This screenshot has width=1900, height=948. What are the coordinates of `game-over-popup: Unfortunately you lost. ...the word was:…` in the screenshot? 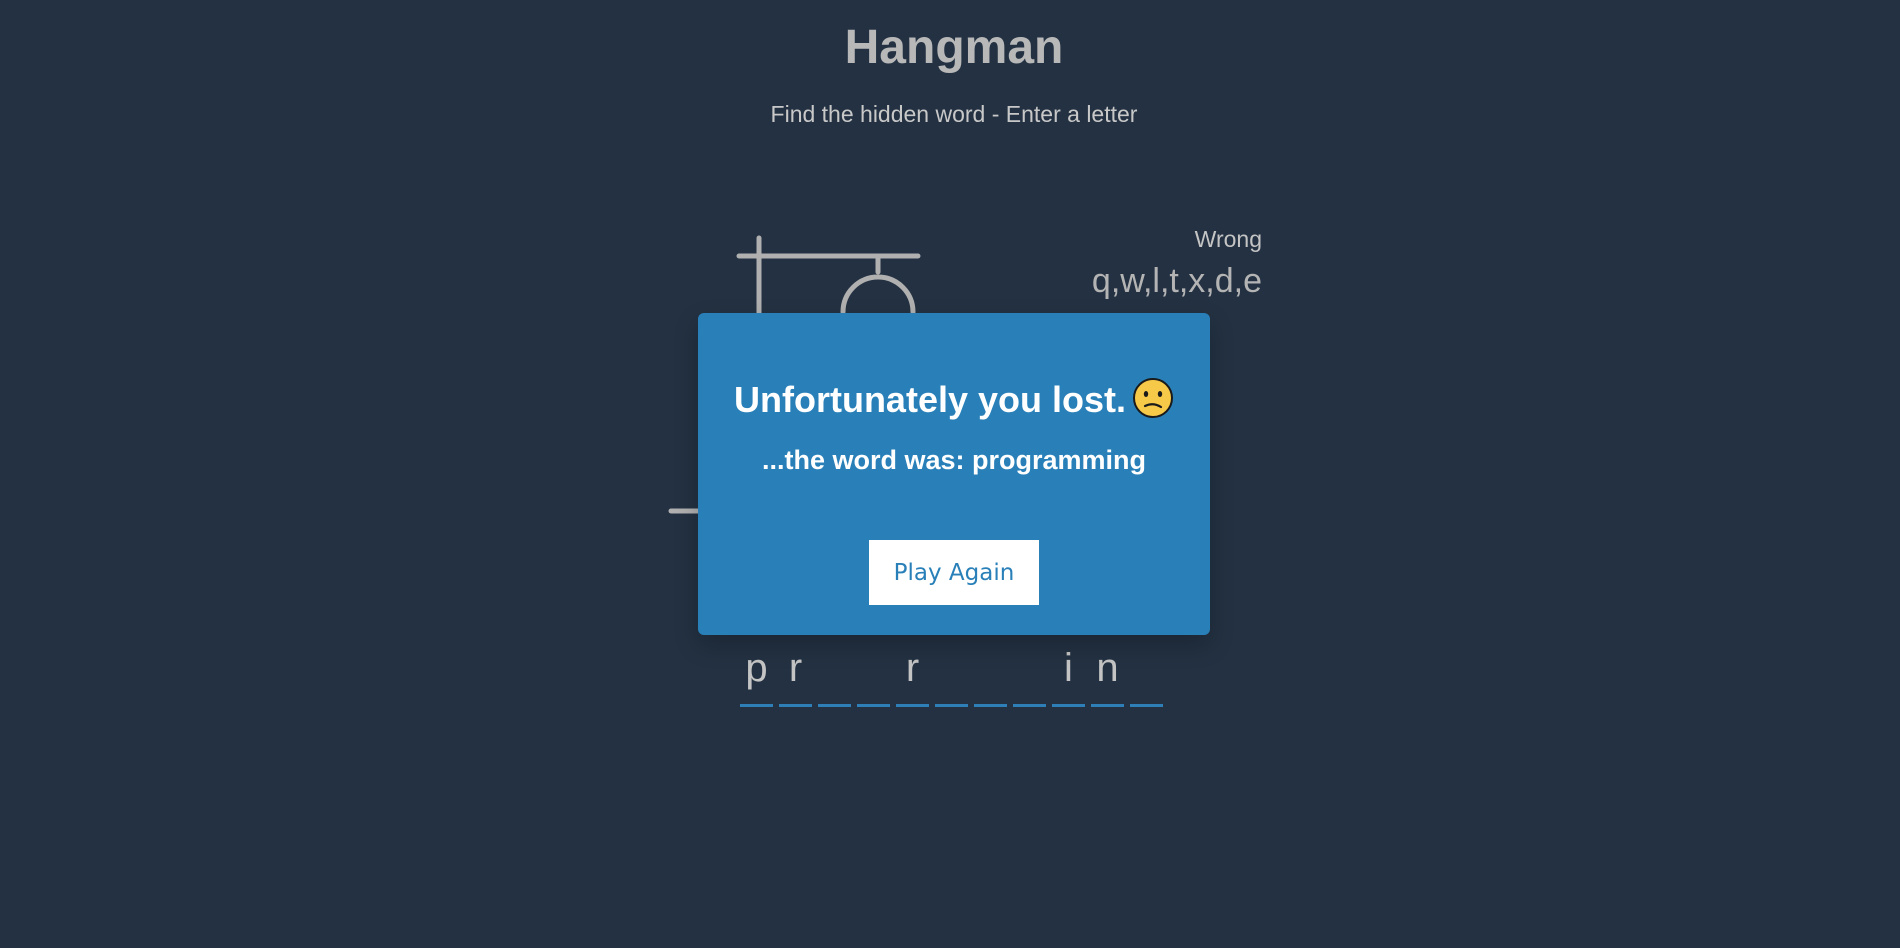 It's located at (954, 474).